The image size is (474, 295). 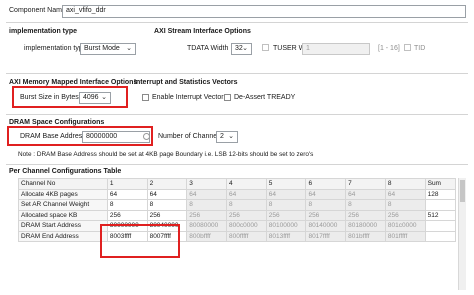 What do you see at coordinates (190, 97) in the screenshot?
I see `enable-interrupt-label: Enable Interrupt Vectors` at bounding box center [190, 97].